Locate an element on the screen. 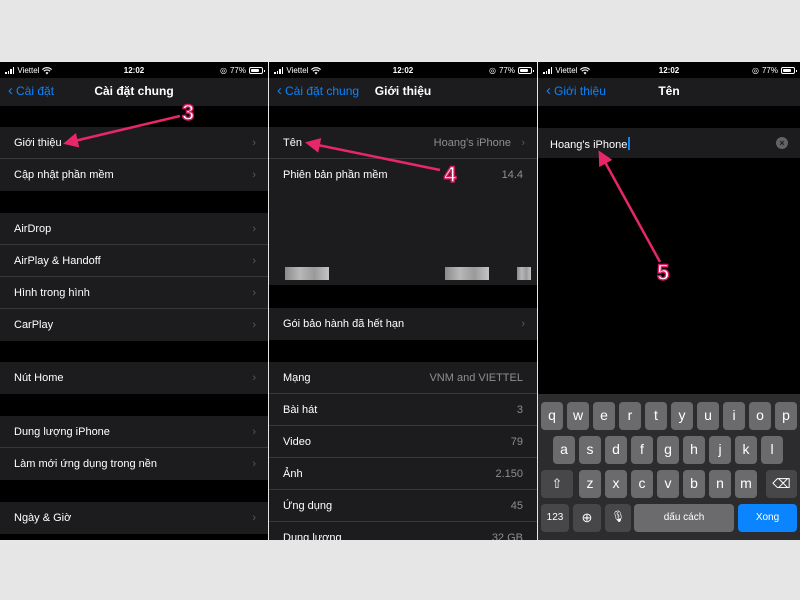  key-p: p is located at coordinates (786, 416).